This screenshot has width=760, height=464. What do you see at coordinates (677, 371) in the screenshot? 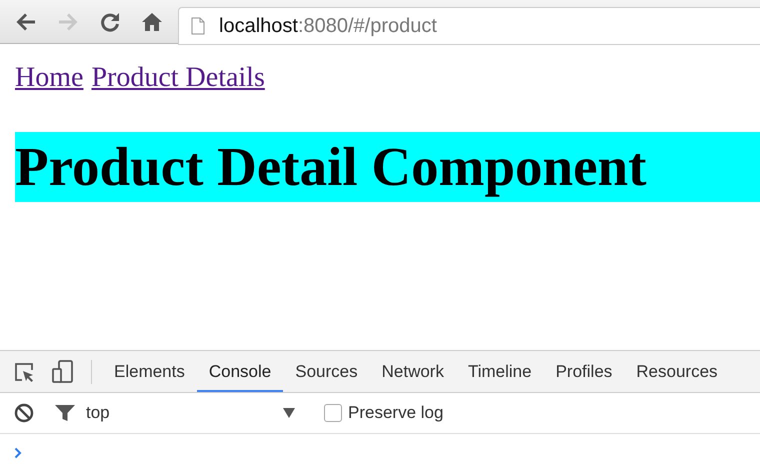
I see `devtools-tab: Resources` at bounding box center [677, 371].